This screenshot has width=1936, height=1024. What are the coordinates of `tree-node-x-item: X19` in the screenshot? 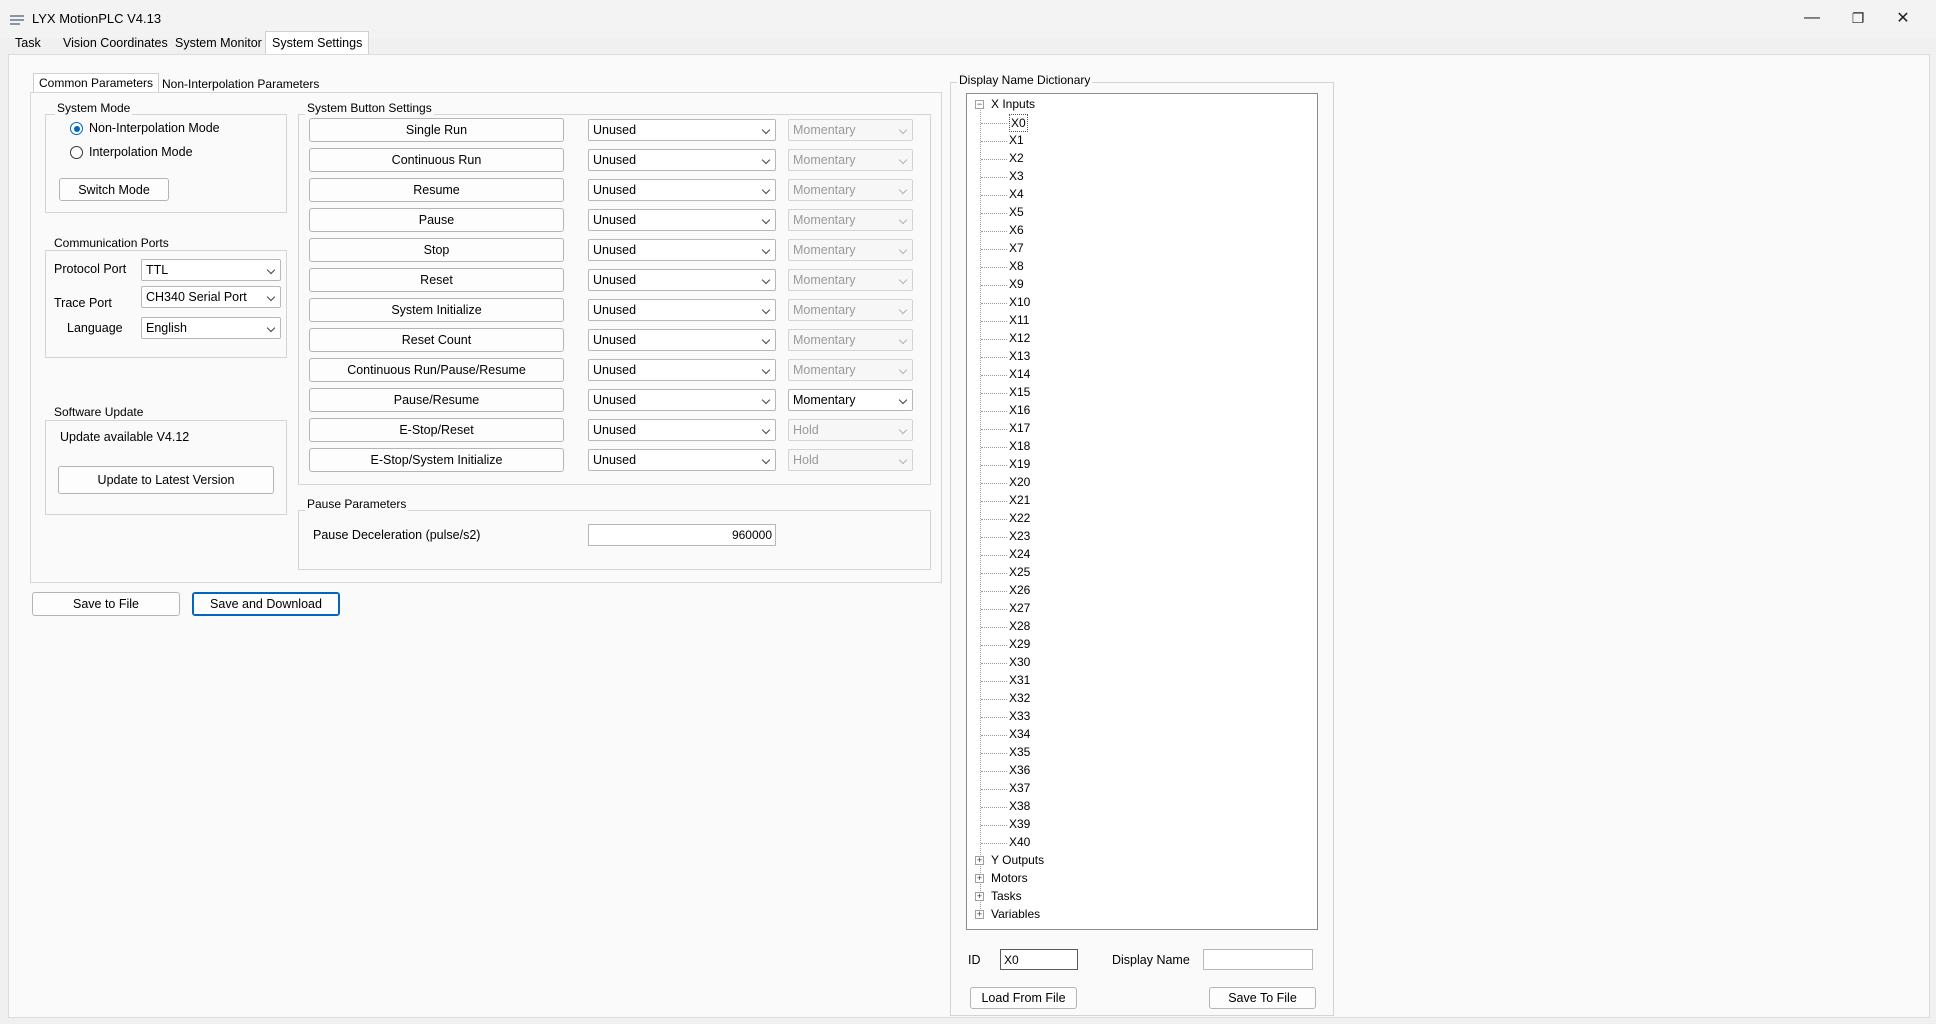 It's located at (1019, 465).